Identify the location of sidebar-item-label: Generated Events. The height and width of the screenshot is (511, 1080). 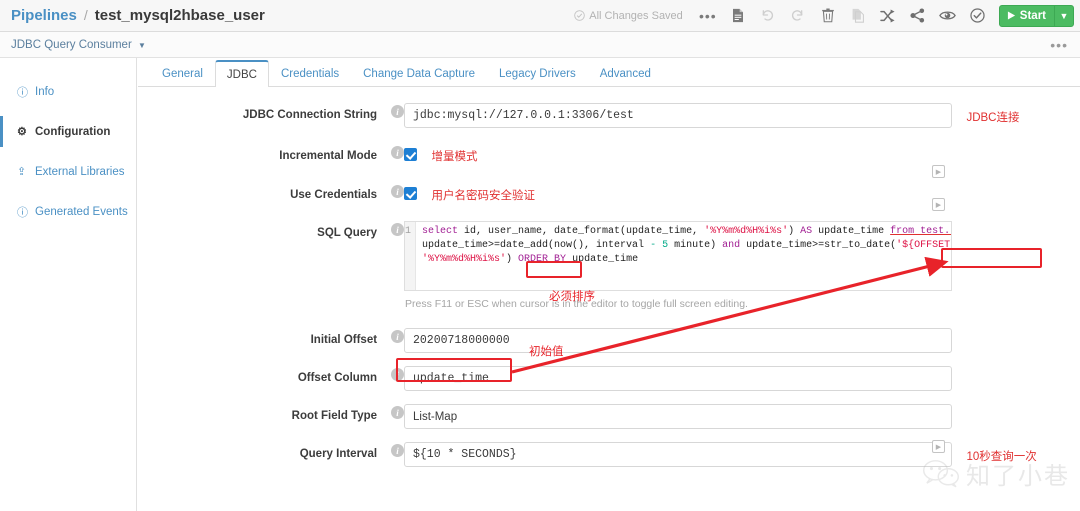
(81, 211).